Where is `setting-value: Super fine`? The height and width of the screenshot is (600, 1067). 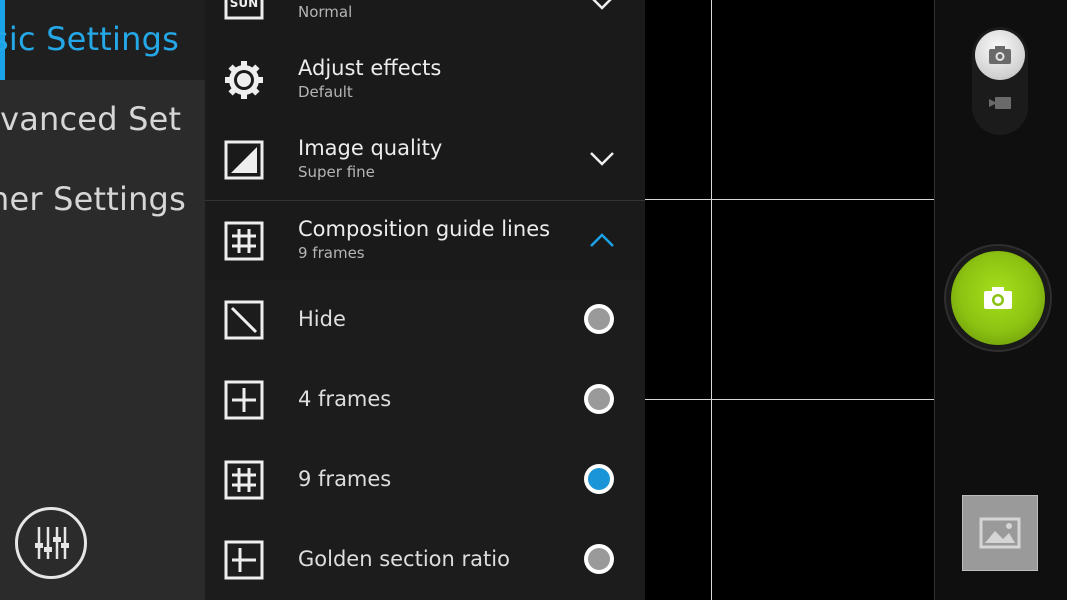 setting-value: Super fine is located at coordinates (336, 172).